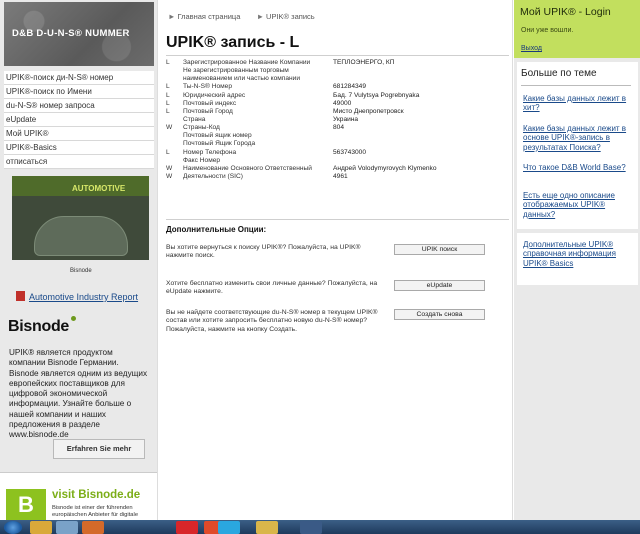 This screenshot has height=534, width=640. I want to click on table-row: W Деятельности (SIC) 4961, so click(336, 177).